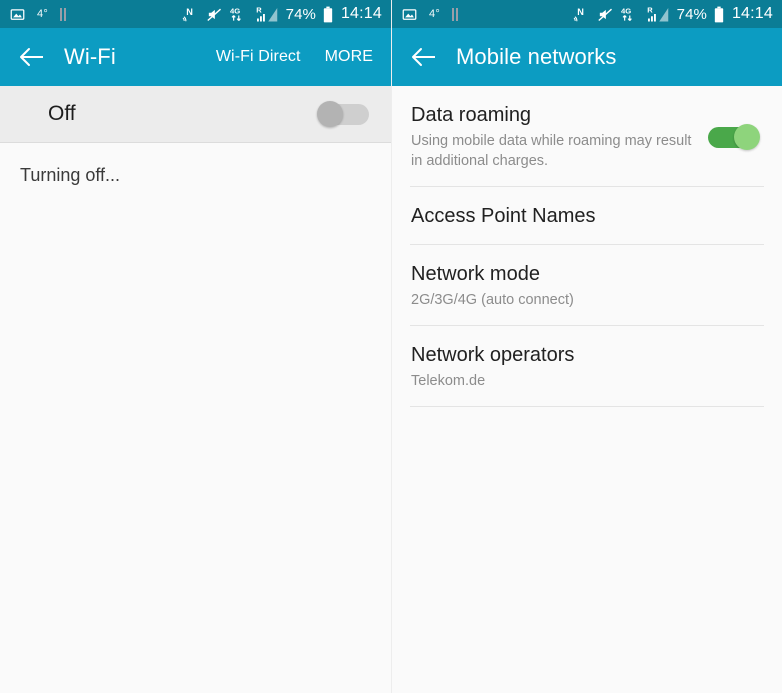 Image resolution: width=782 pixels, height=693 pixels. What do you see at coordinates (282, 14) in the screenshot?
I see `status-bar-right-icons: N 4G R 74% 14:14` at bounding box center [282, 14].